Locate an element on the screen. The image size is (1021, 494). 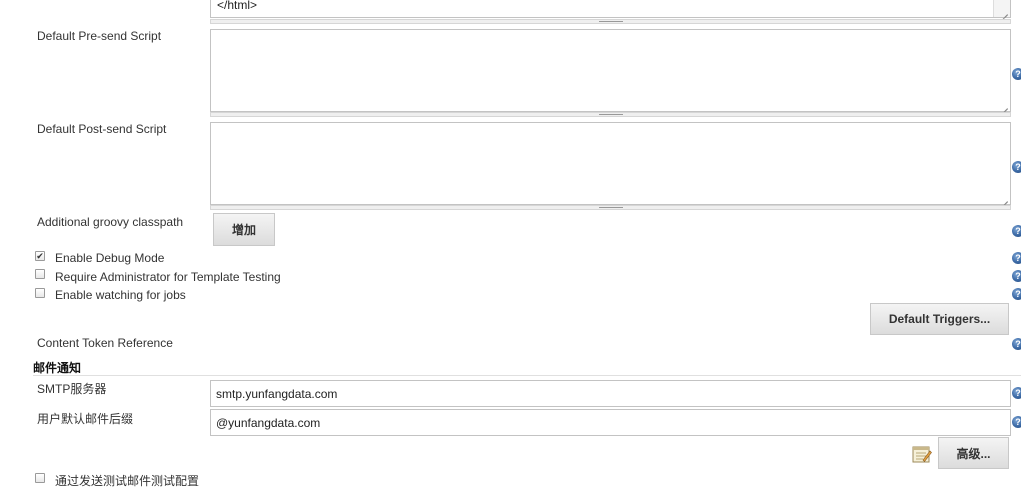
debug-mode-checkbox: ✔ is located at coordinates (40, 256).